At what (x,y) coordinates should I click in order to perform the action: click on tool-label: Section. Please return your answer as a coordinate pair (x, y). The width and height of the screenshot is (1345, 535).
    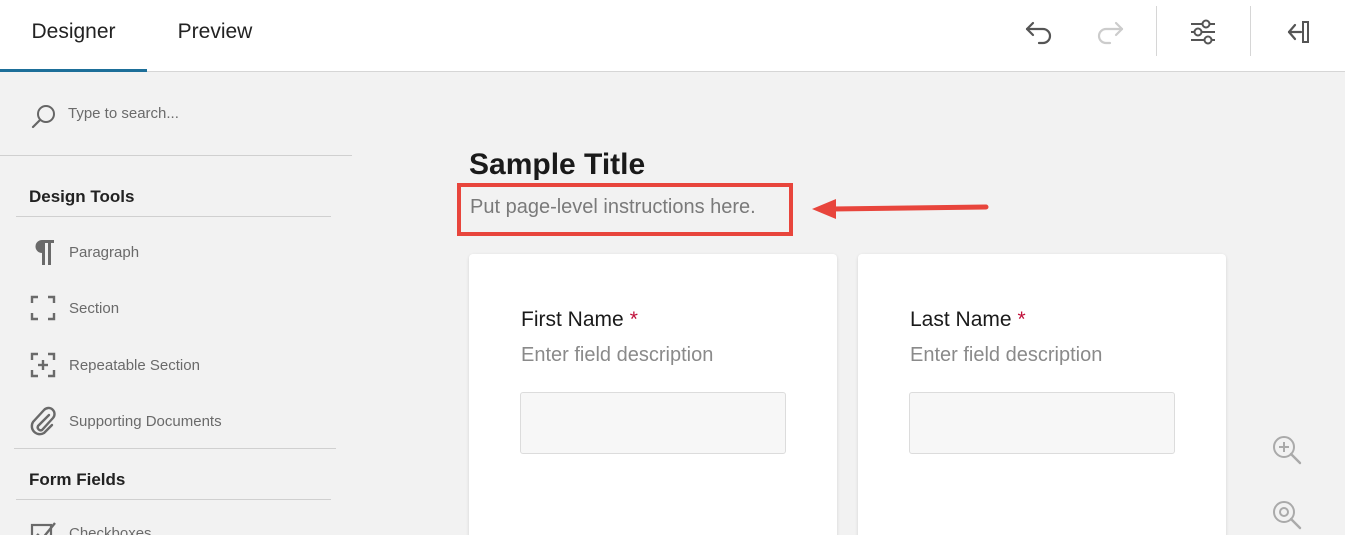
    Looking at the image, I should click on (94, 308).